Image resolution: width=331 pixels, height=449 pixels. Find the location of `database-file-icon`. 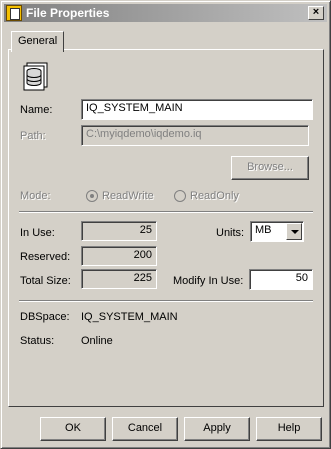

database-file-icon is located at coordinates (35, 76).